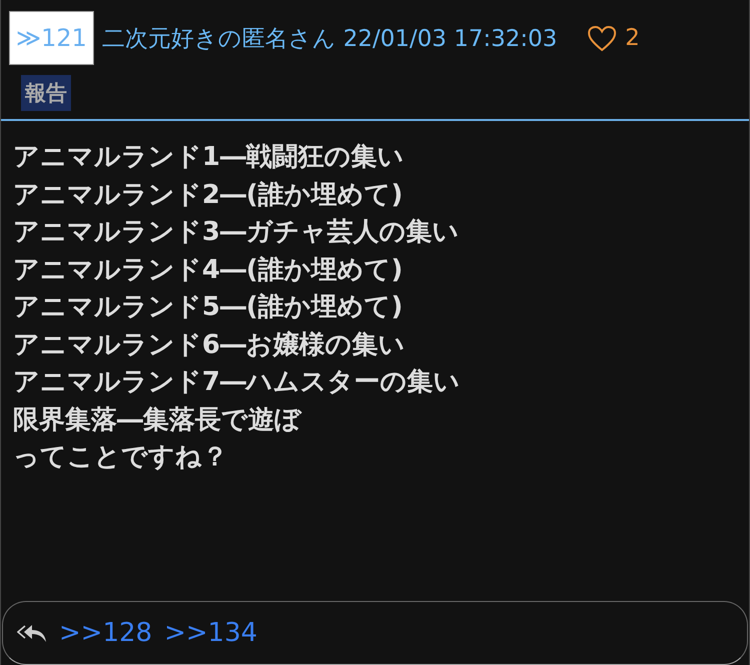 The width and height of the screenshot is (750, 665). Describe the element at coordinates (158, 420) in the screenshot. I see `post-text-line: 限界集落―集落長で遊ぼ` at that location.